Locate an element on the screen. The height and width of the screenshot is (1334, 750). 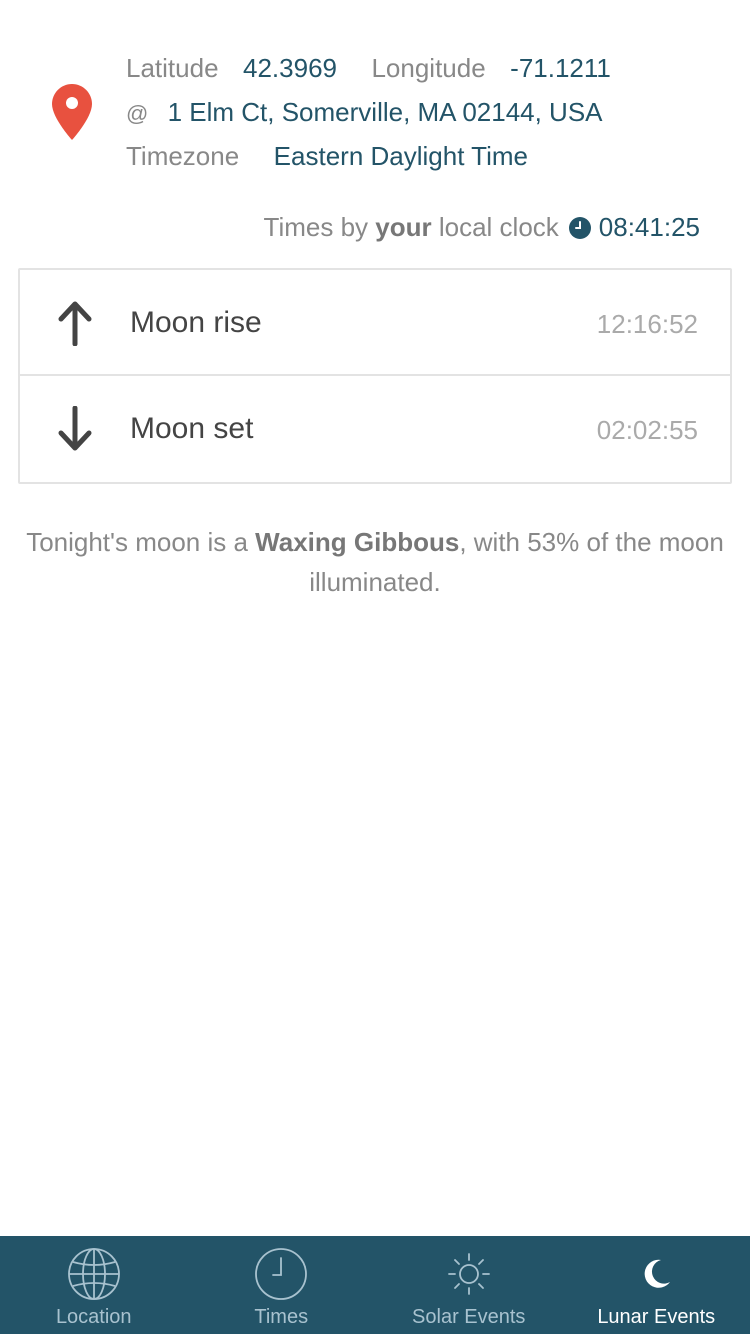
tab-bar: Location Times Solar Events Lunar Events is located at coordinates (375, 1285).